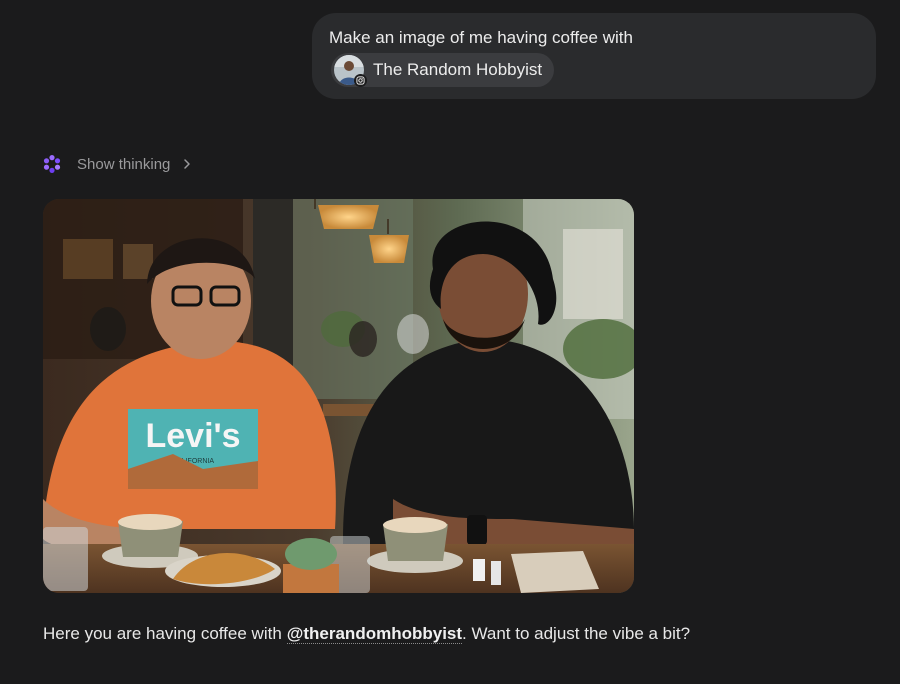  I want to click on sparkle-icon, so click(52, 164).